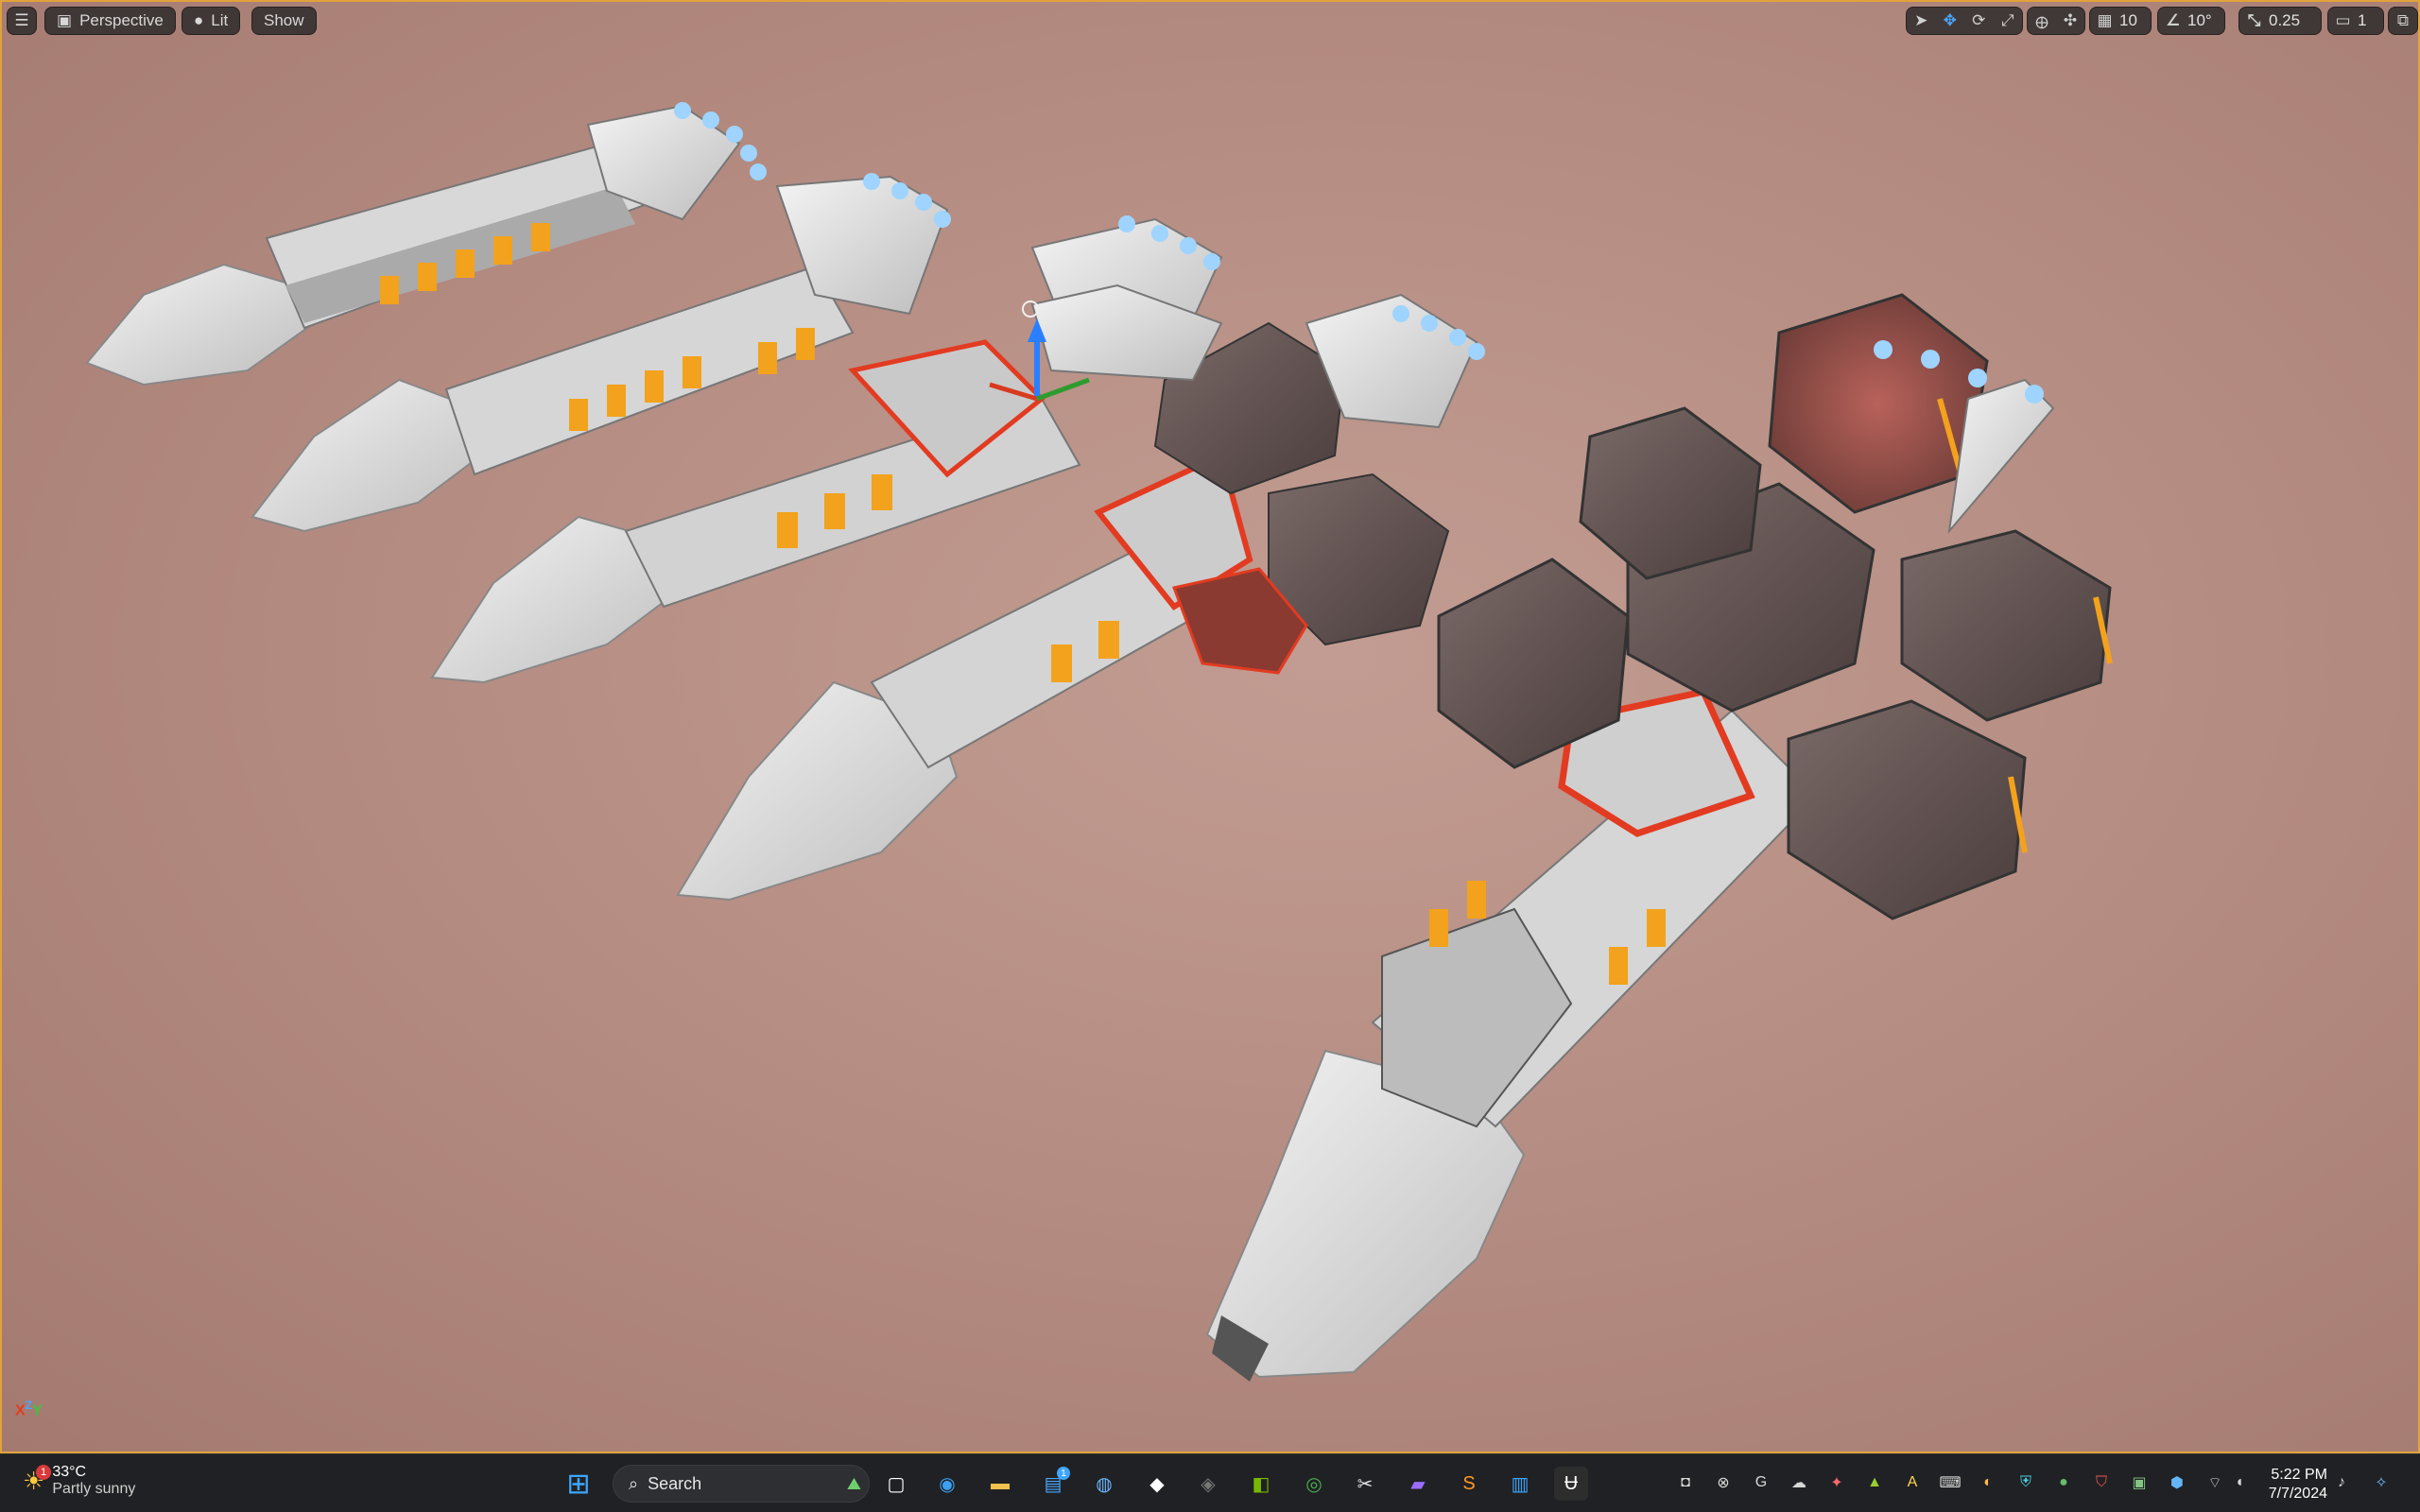  What do you see at coordinates (2177, 1482) in the screenshot?
I see `tray-shield-icon: ⬢` at bounding box center [2177, 1482].